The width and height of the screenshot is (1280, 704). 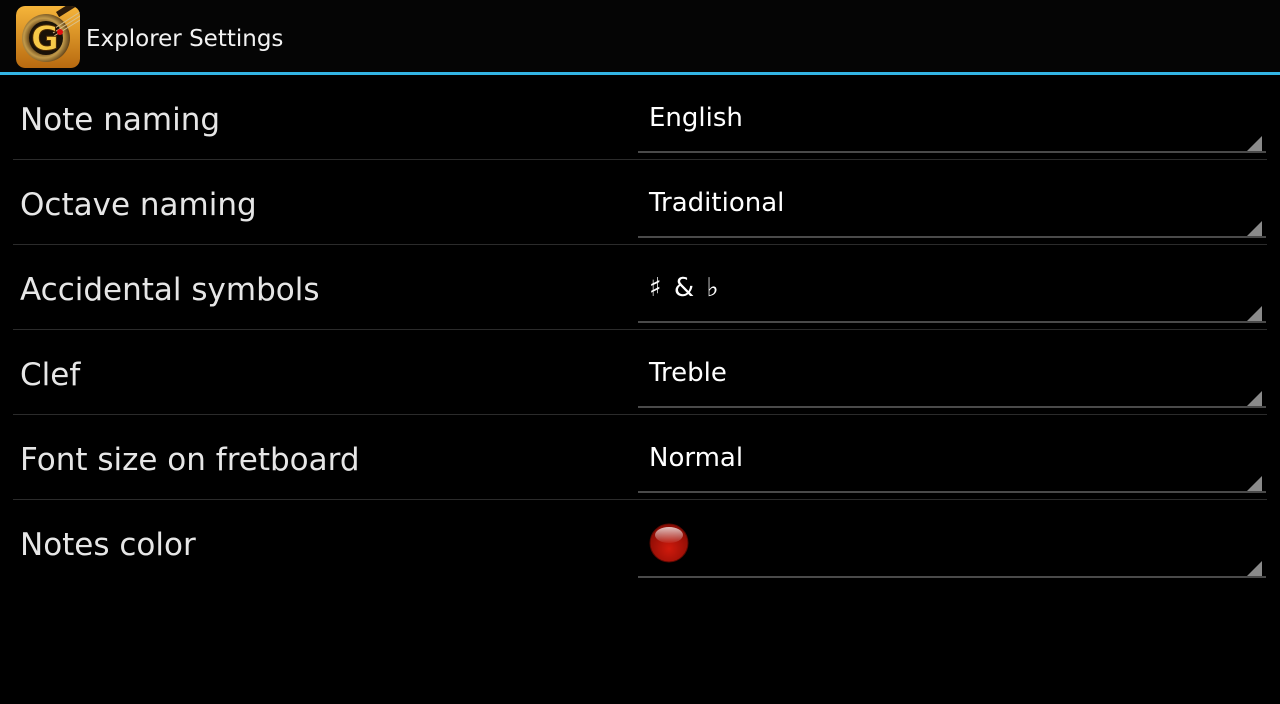 I want to click on setting-row-accidental-symbols: Accidental symbols ♯ & ♭, so click(x=640, y=287).